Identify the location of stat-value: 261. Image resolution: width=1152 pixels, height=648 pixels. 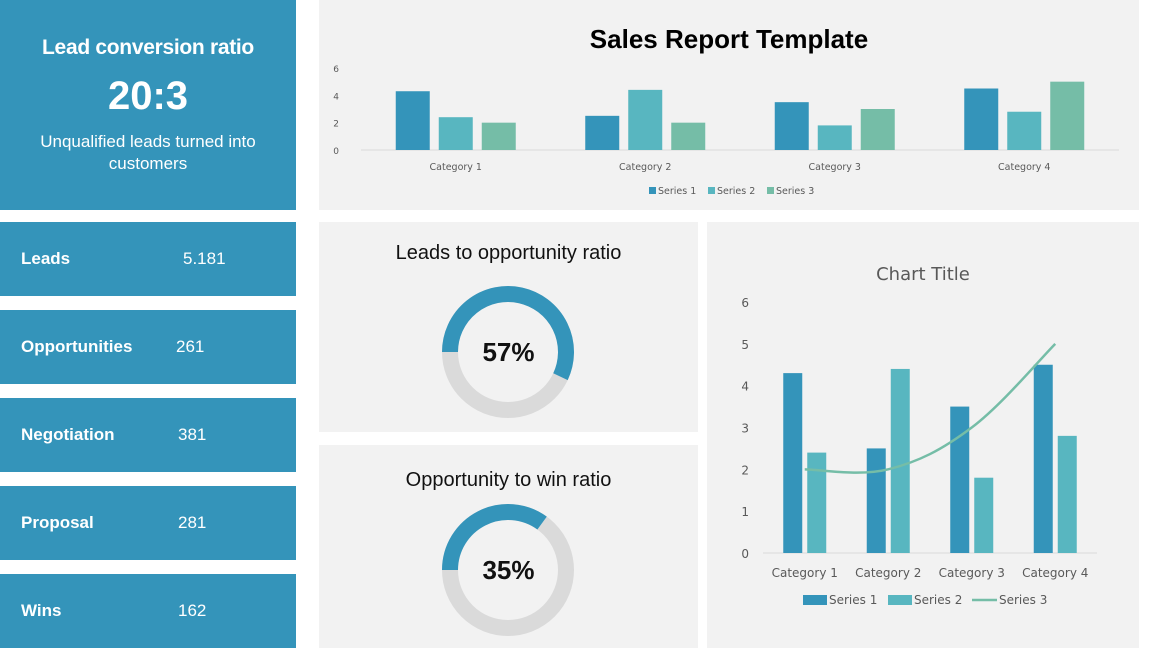
(190, 346).